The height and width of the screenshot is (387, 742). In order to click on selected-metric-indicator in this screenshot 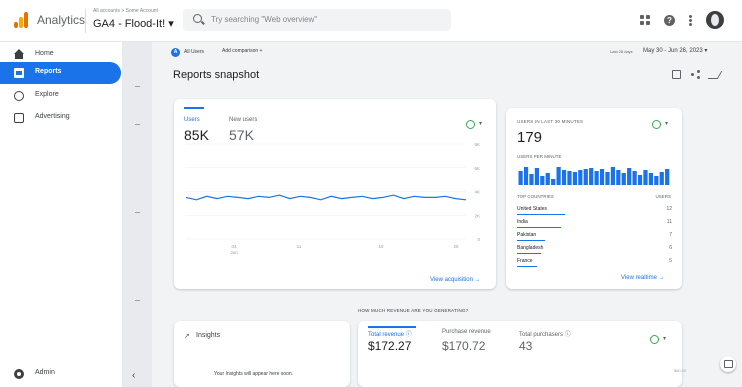, I will do `click(392, 327)`.